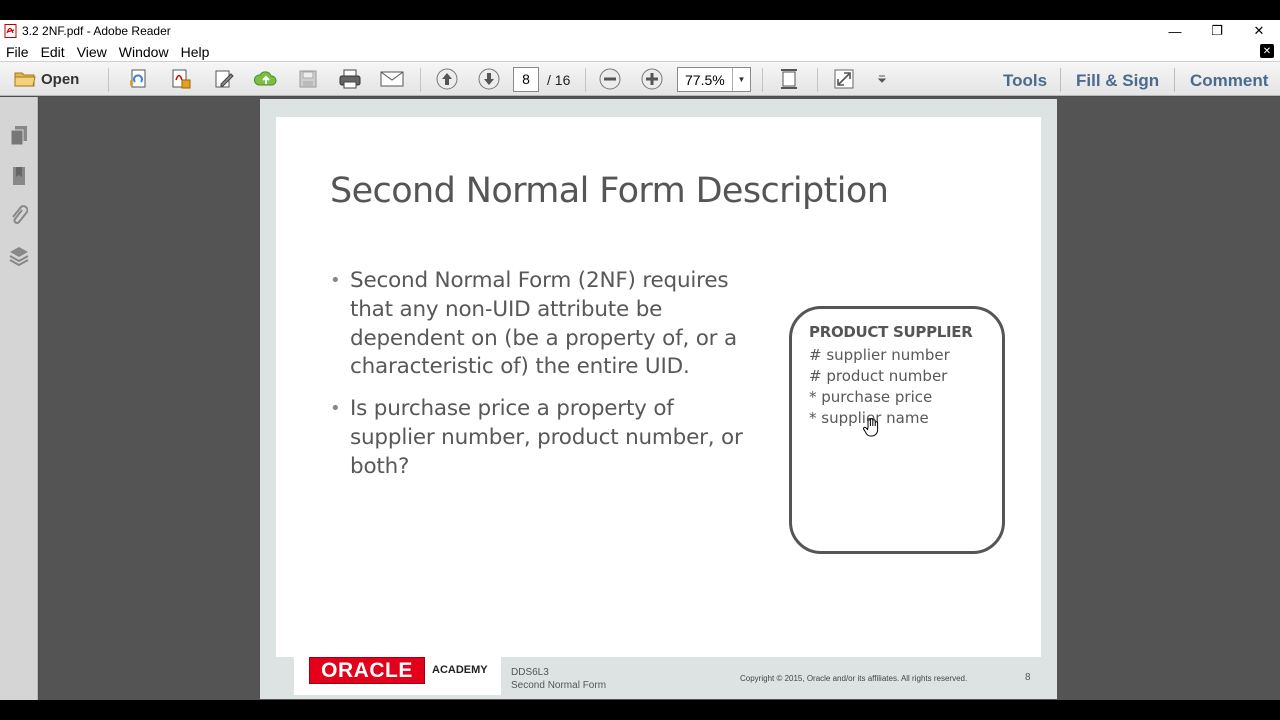  I want to click on restore-button: ❐, so click(1217, 31).